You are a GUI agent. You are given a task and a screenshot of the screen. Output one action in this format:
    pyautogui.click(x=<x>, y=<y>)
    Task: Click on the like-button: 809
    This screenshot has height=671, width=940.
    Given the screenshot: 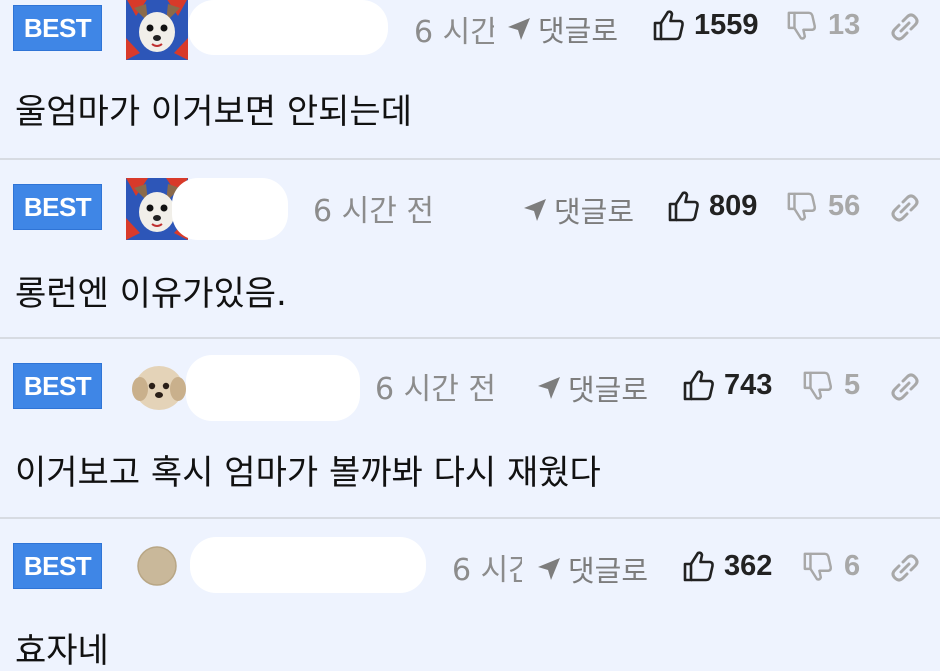 What is the action you would take?
    pyautogui.click(x=712, y=206)
    